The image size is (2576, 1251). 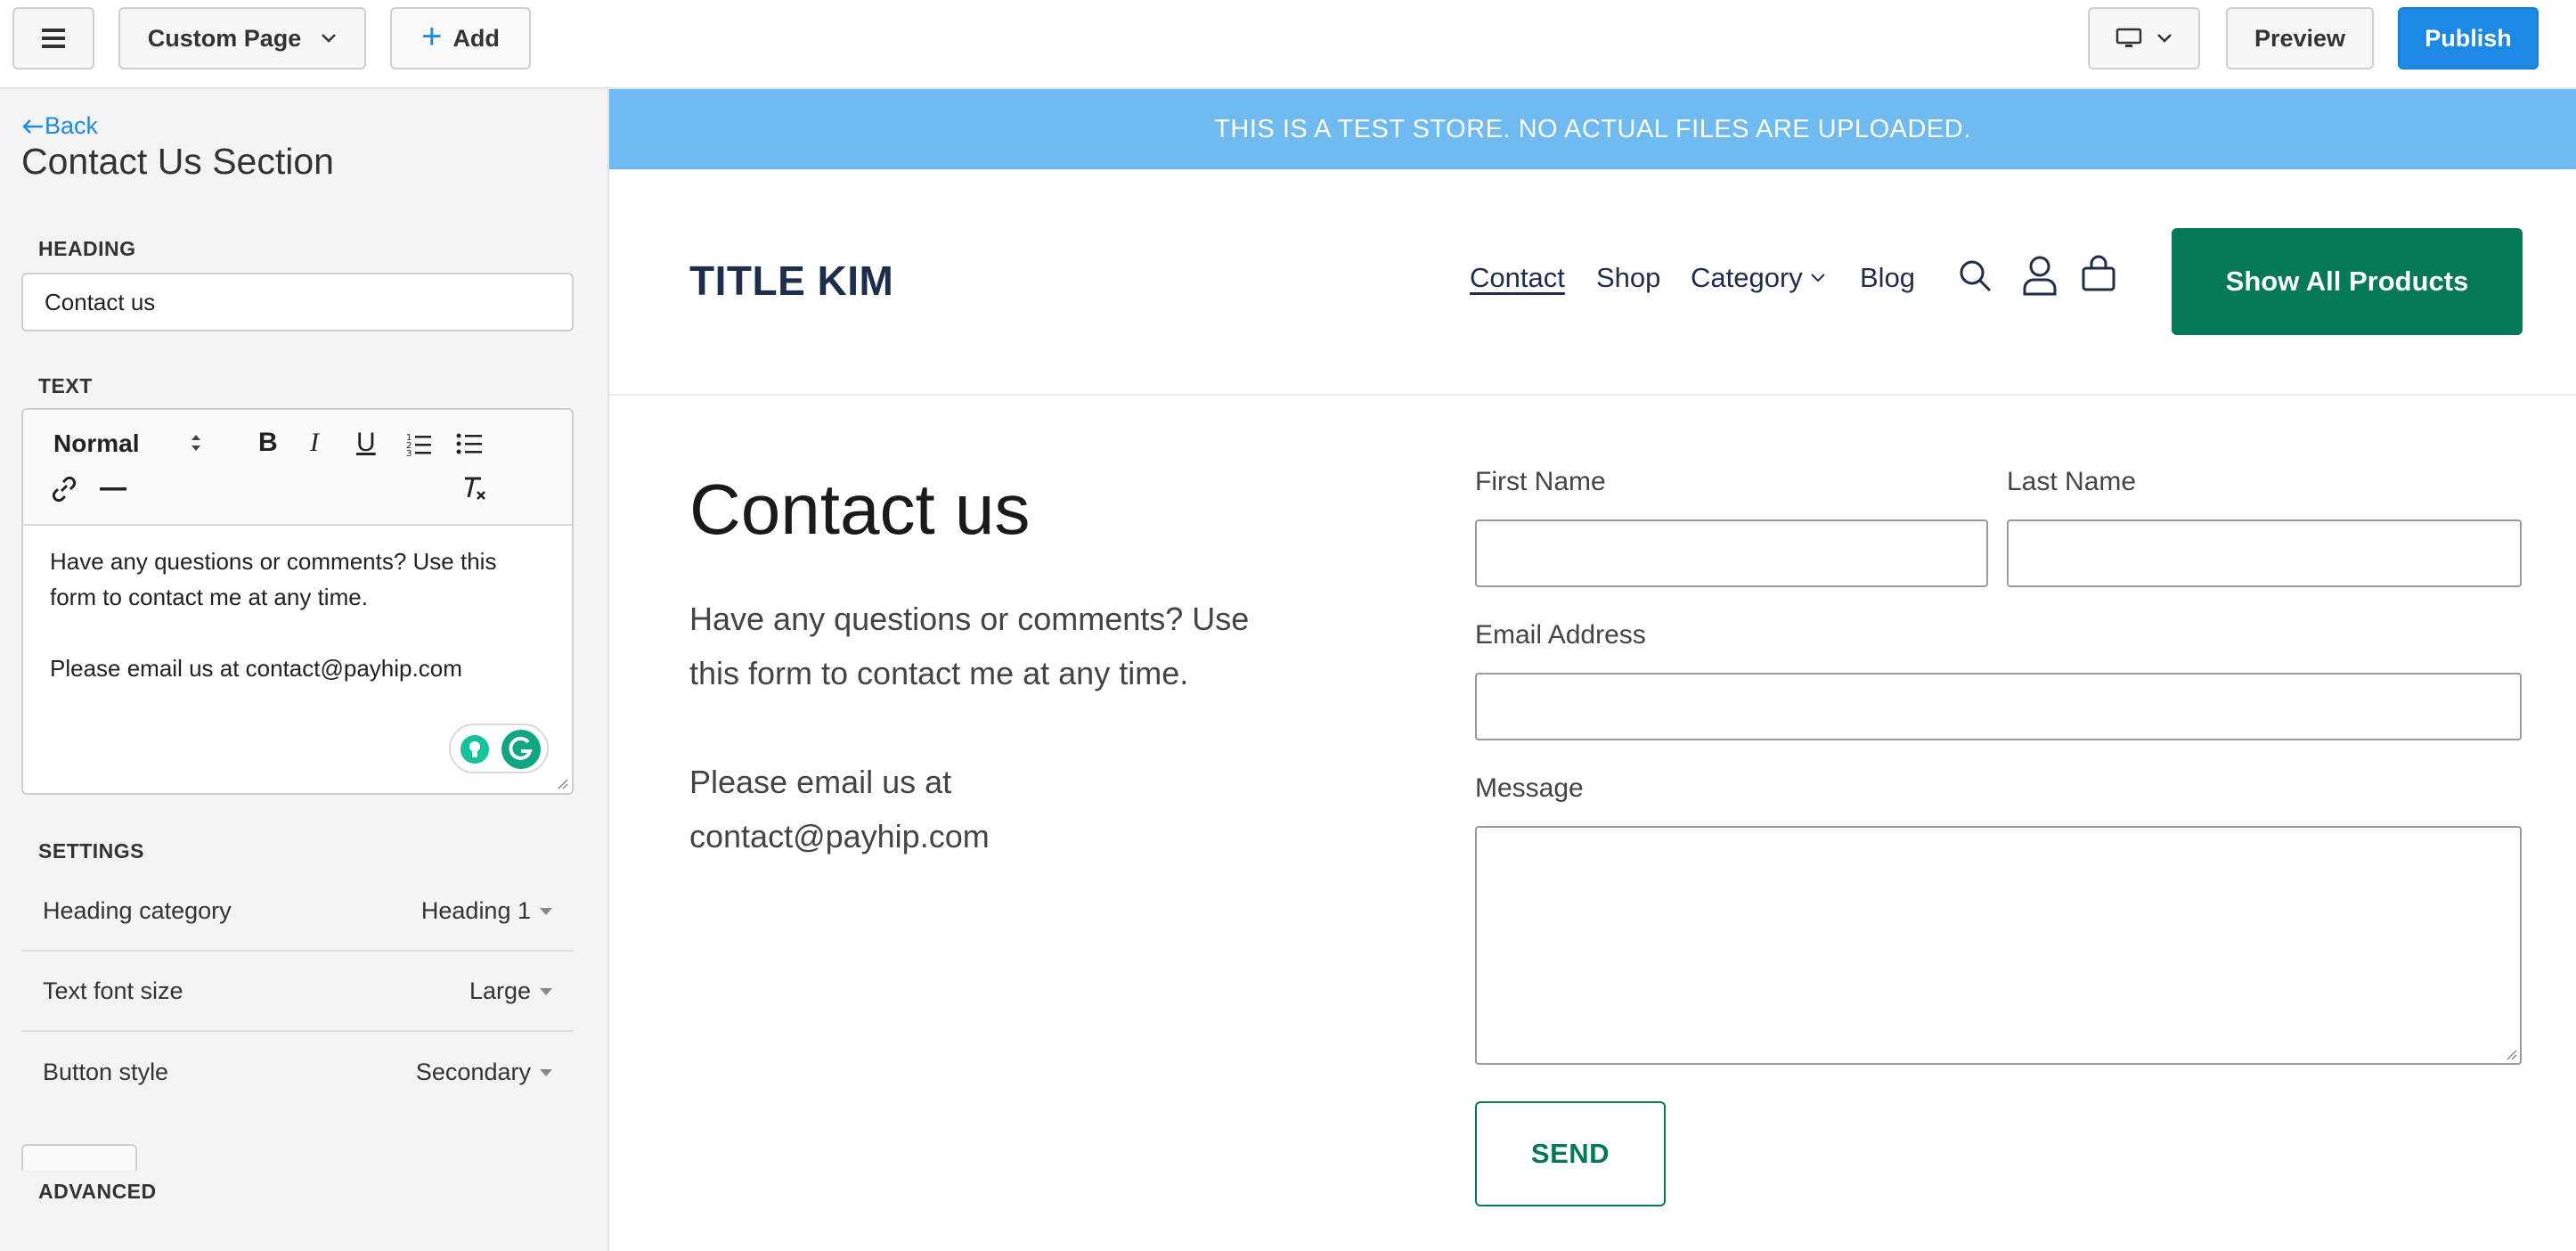 What do you see at coordinates (297, 992) in the screenshot?
I see `setting-text-font-size: Text font size Large` at bounding box center [297, 992].